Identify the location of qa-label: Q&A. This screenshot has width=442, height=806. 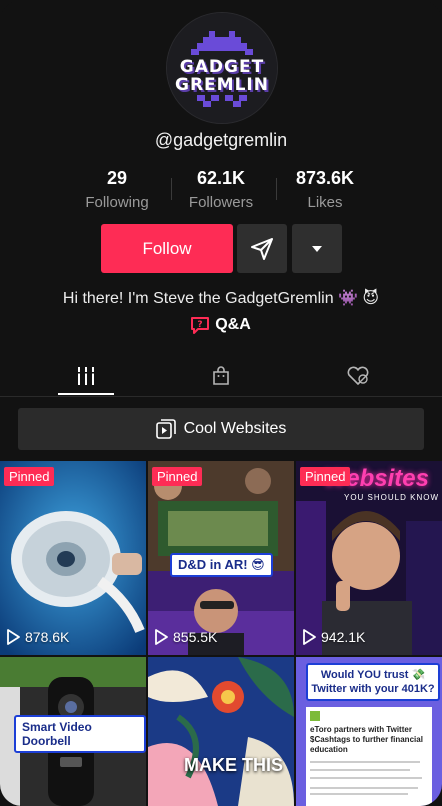
(233, 324).